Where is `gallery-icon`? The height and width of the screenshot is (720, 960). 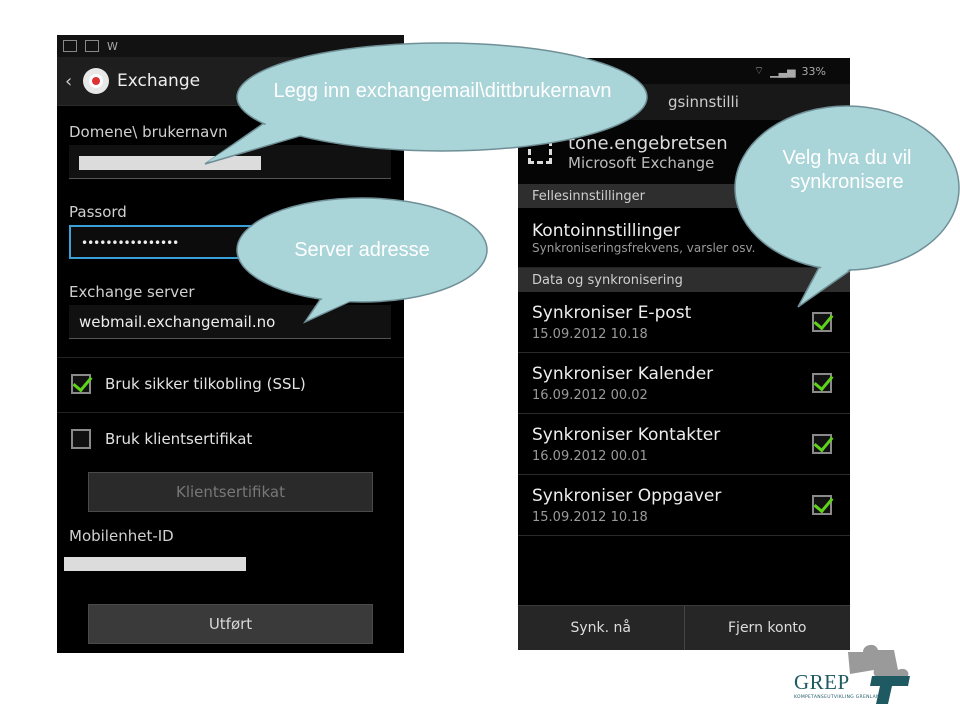 gallery-icon is located at coordinates (70, 46).